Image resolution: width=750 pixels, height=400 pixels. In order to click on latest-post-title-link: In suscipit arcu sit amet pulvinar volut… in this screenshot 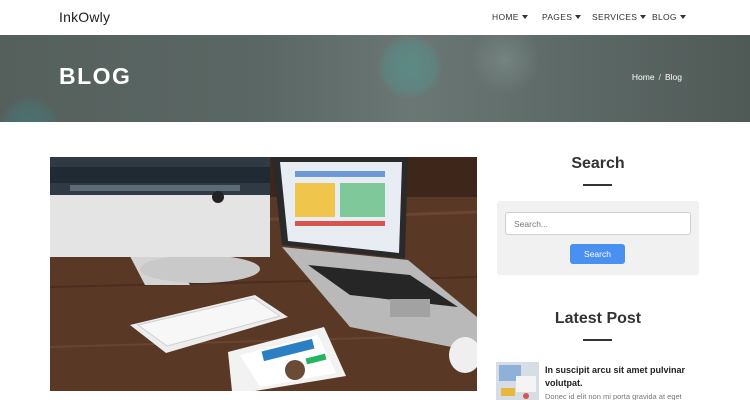, I will do `click(620, 377)`.